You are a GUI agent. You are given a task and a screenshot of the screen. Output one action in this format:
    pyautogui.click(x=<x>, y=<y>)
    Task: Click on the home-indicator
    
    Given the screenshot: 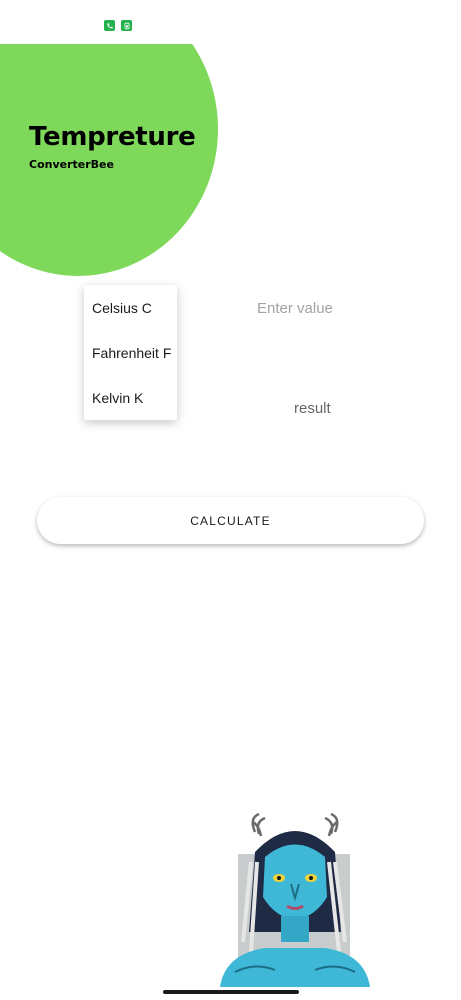 What is the action you would take?
    pyautogui.click(x=231, y=992)
    